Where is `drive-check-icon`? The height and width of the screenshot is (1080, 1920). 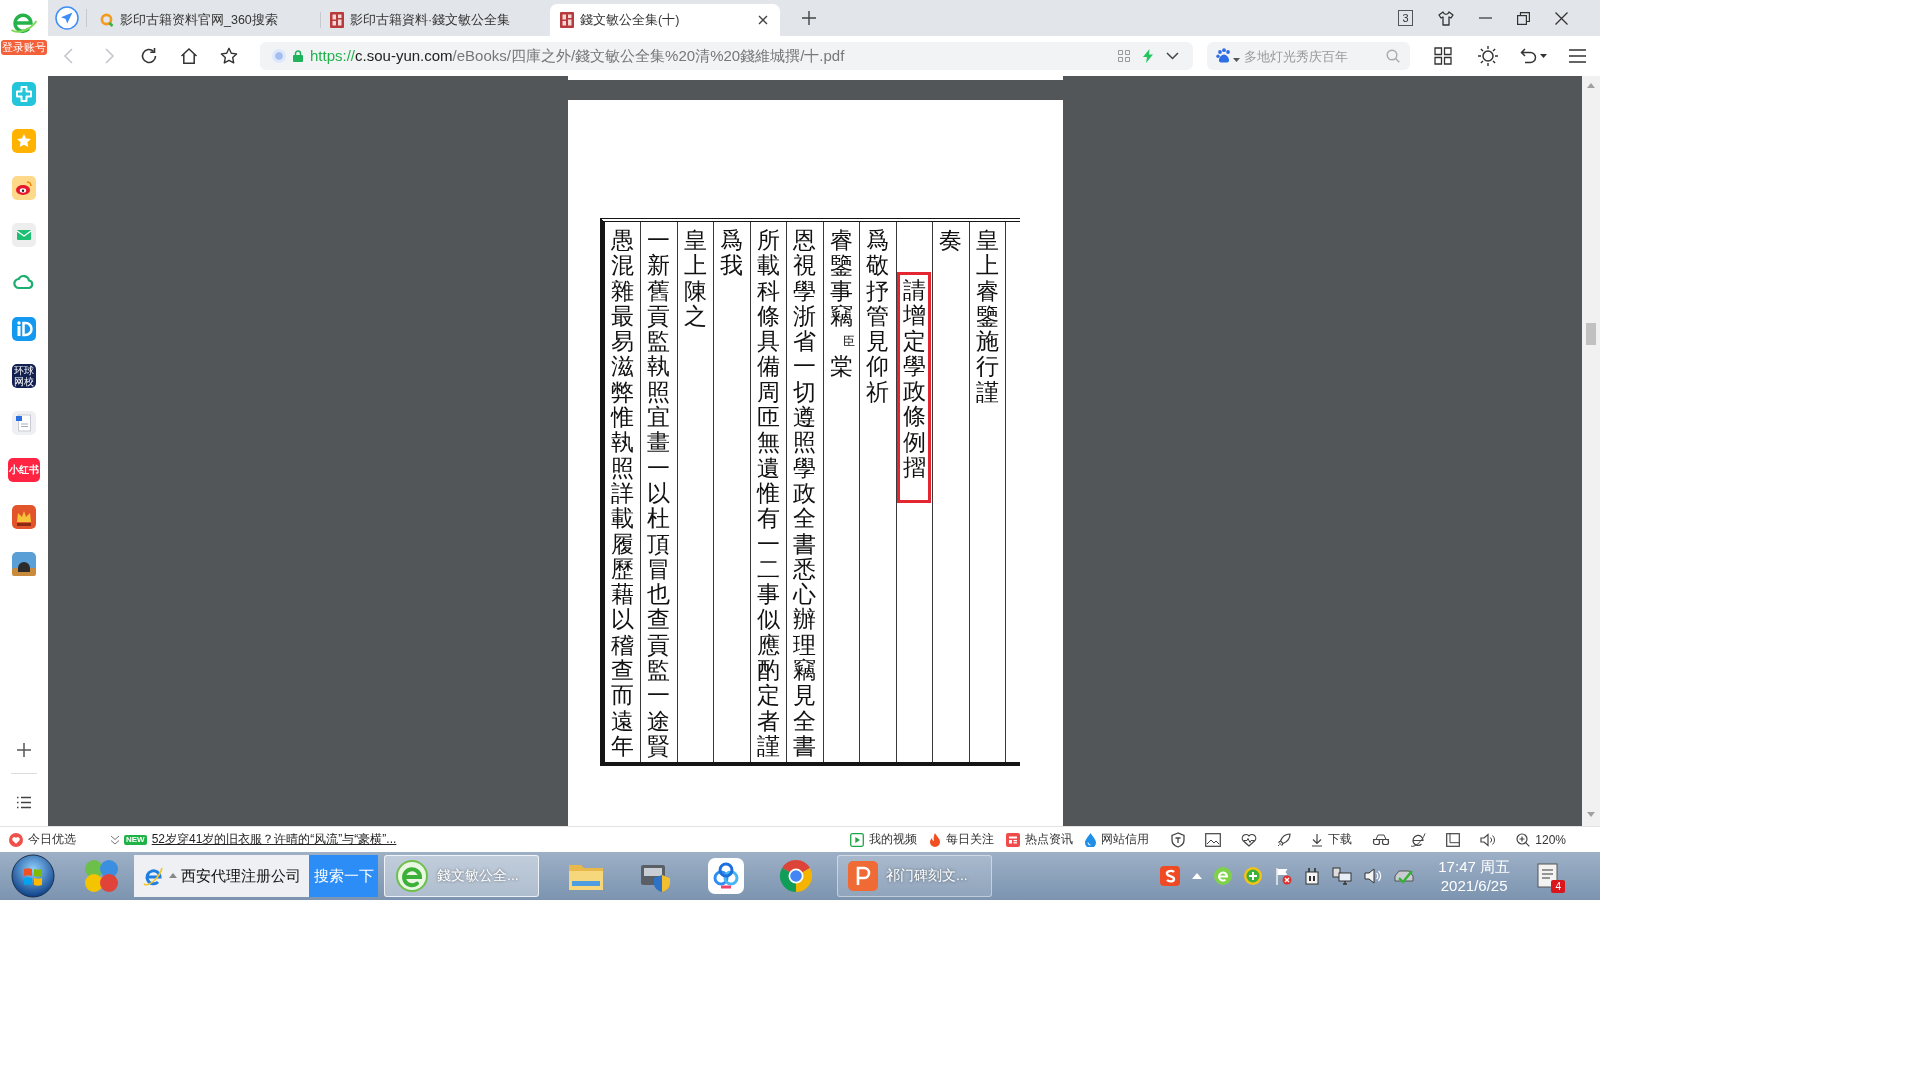
drive-check-icon is located at coordinates (1404, 876).